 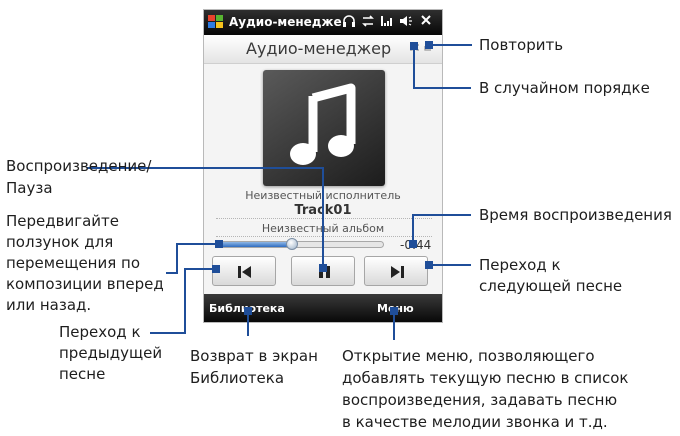 I want to click on callout-menu-line2: добавлять текущую песню в список, so click(x=485, y=378).